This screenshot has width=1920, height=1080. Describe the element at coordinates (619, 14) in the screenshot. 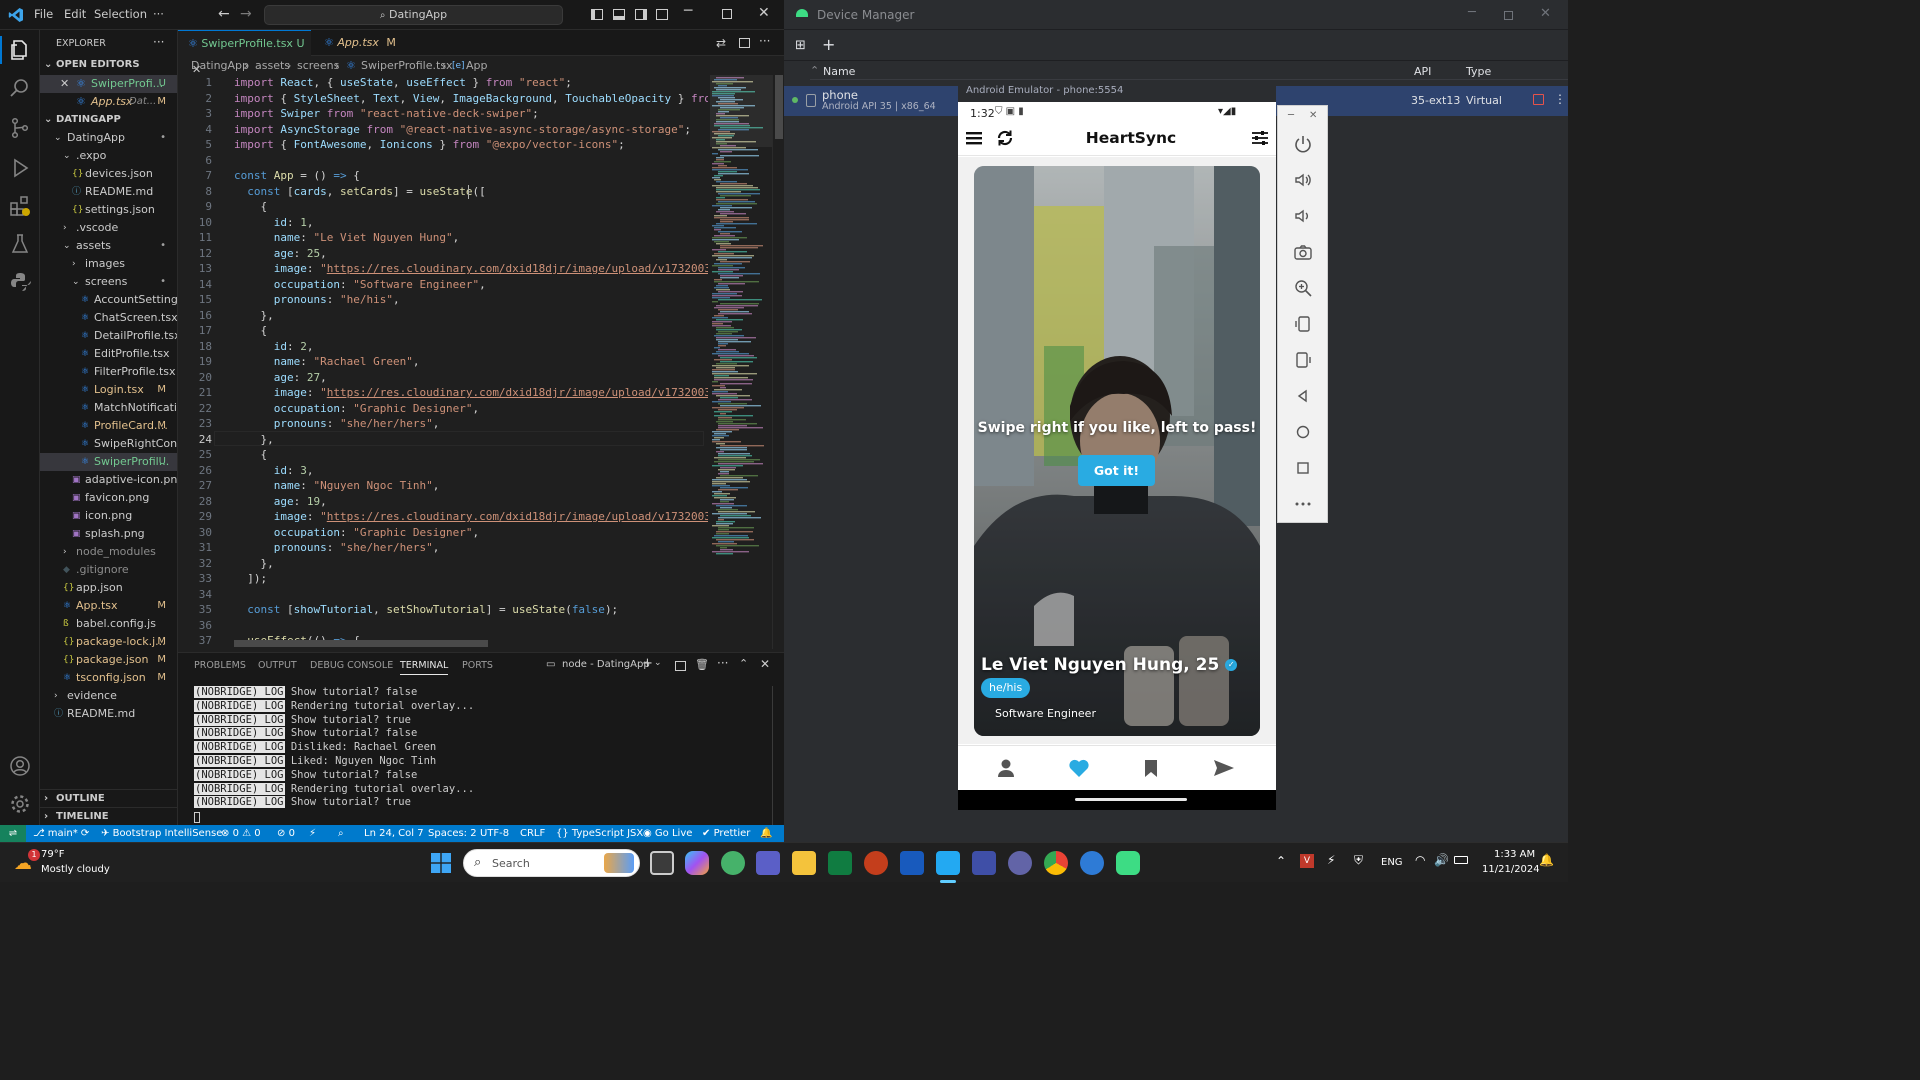

I see `toggle-panel-icon` at that location.